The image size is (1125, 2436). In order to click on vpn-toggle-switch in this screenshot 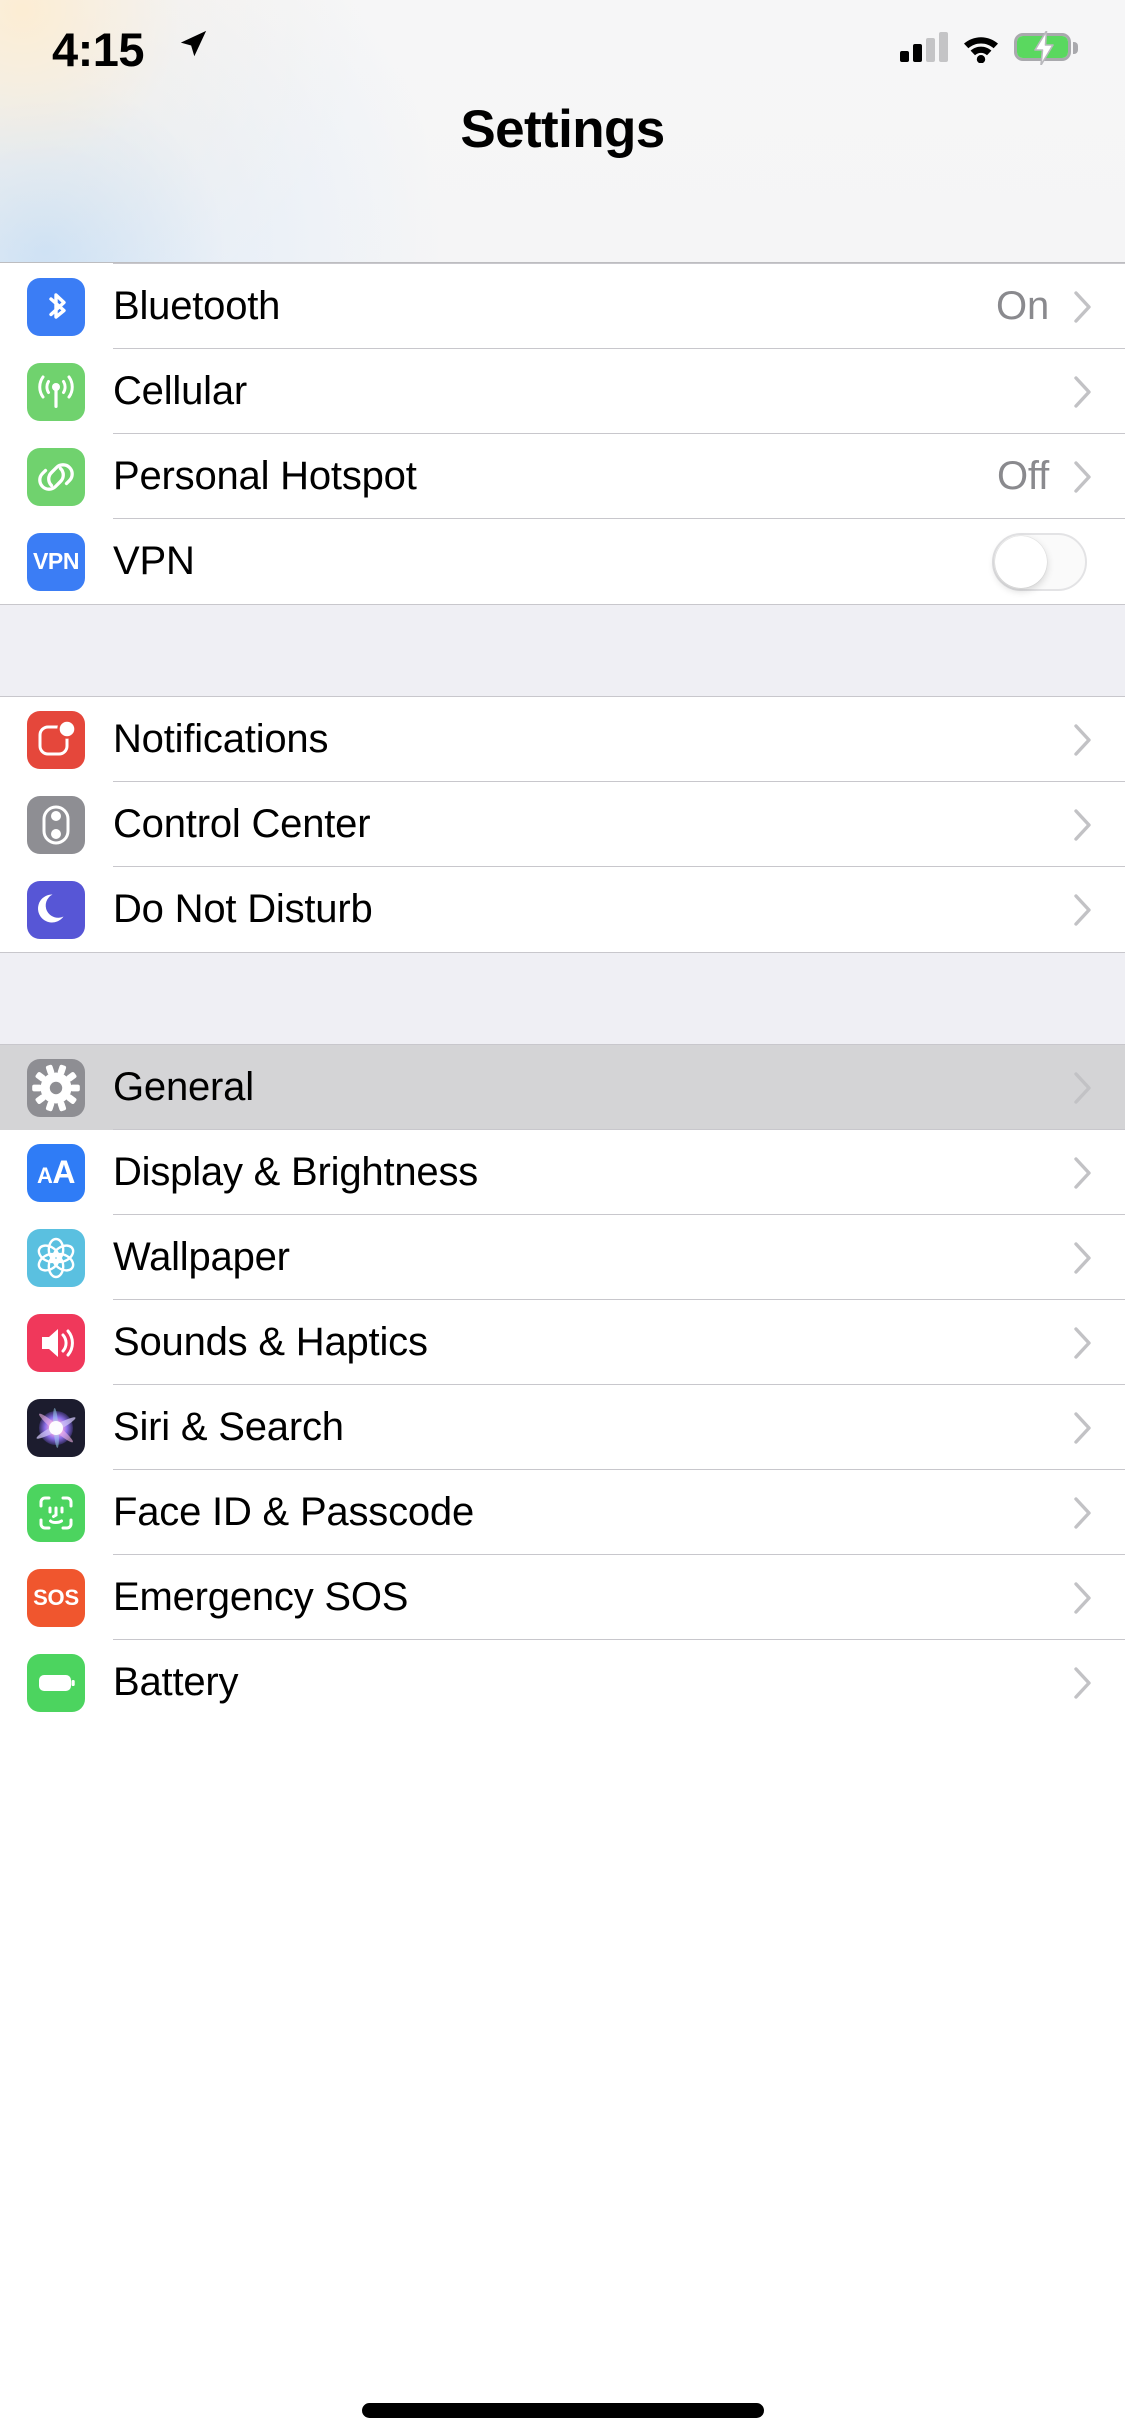, I will do `click(1039, 561)`.